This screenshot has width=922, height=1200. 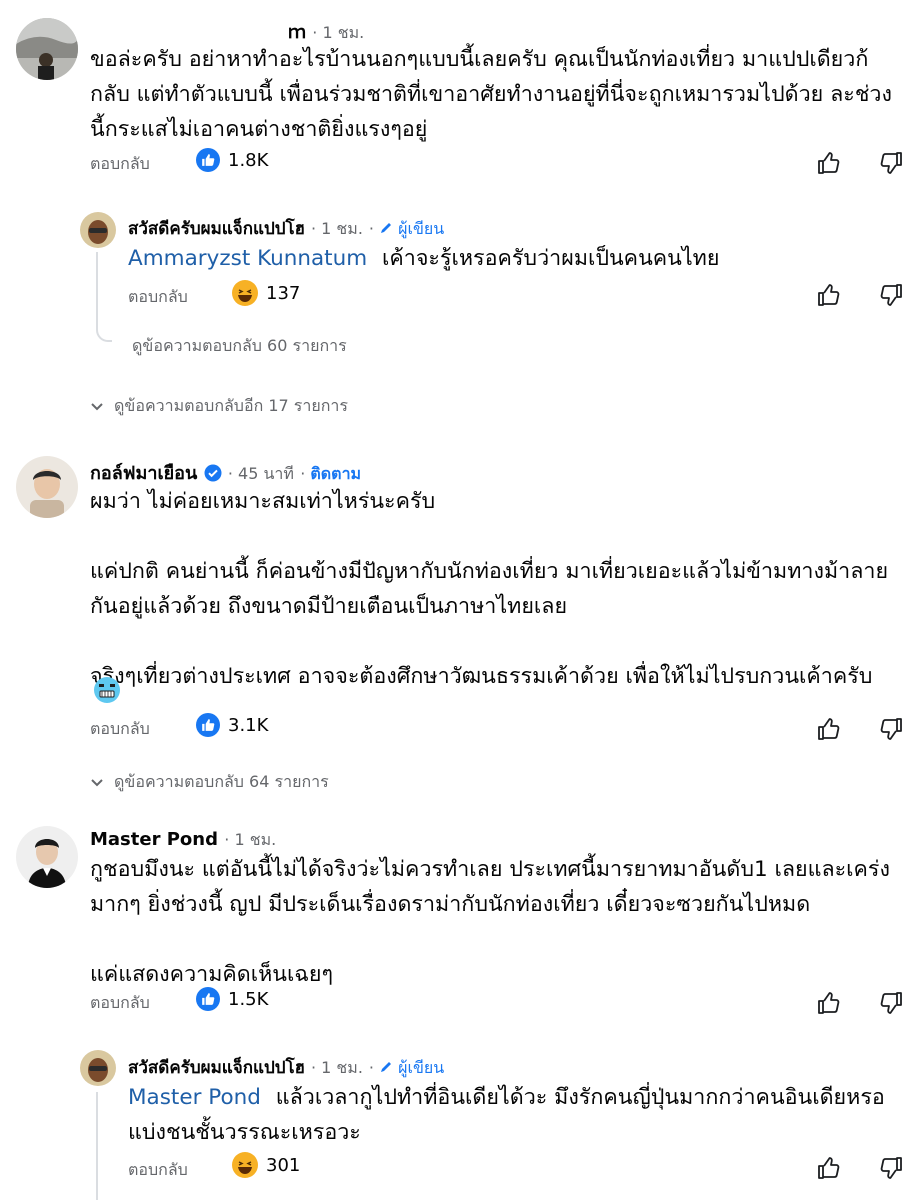 I want to click on mention-link: Ammaryzst Kunnatum, so click(x=247, y=258).